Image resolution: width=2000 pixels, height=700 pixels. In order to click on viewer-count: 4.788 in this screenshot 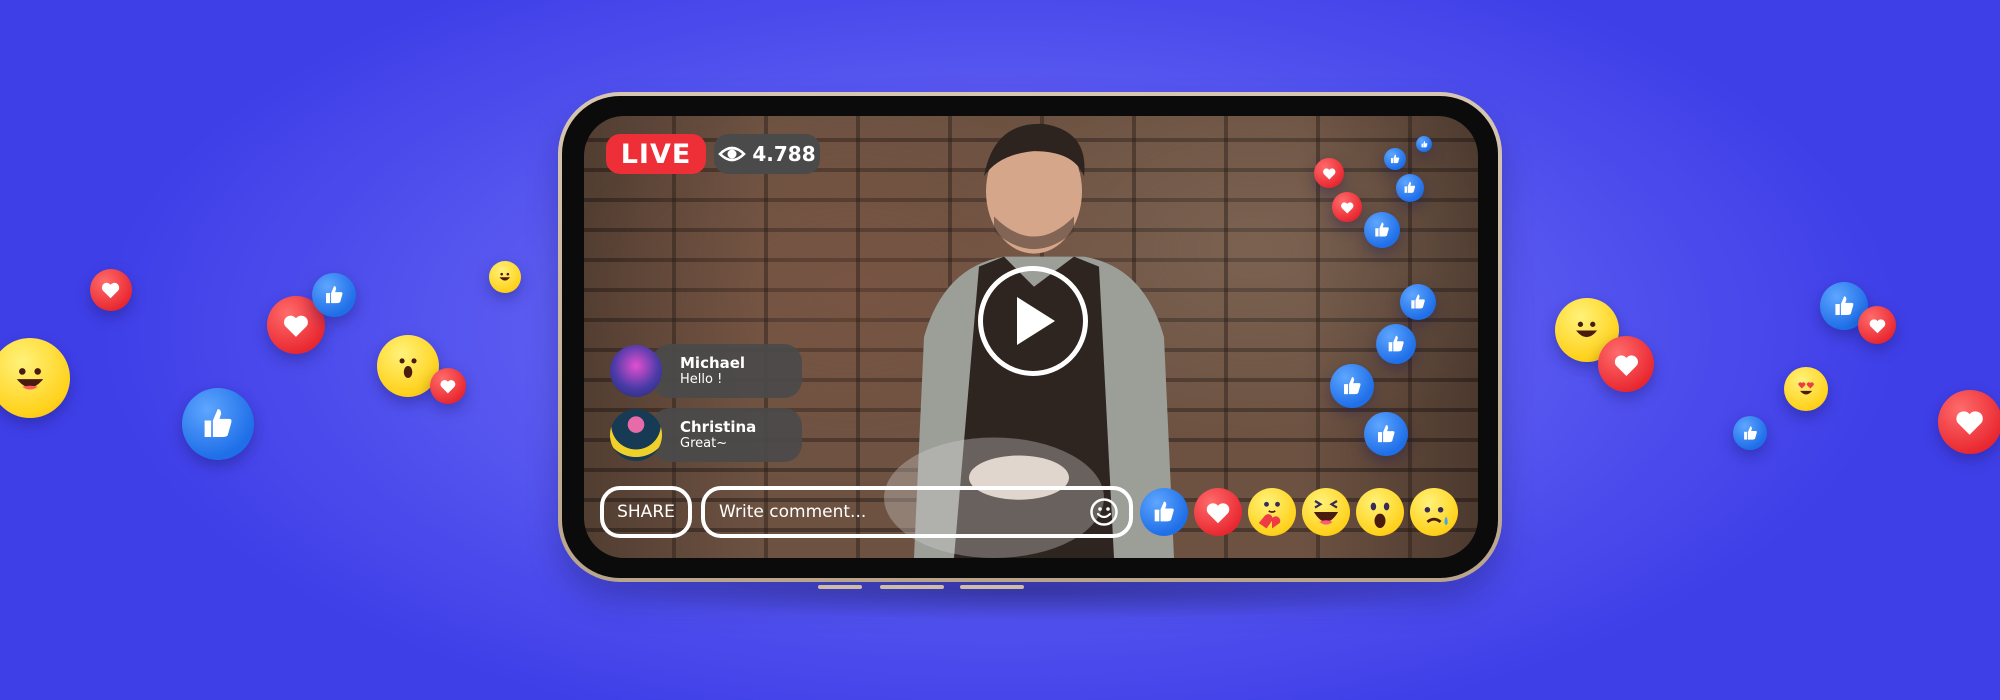, I will do `click(784, 154)`.